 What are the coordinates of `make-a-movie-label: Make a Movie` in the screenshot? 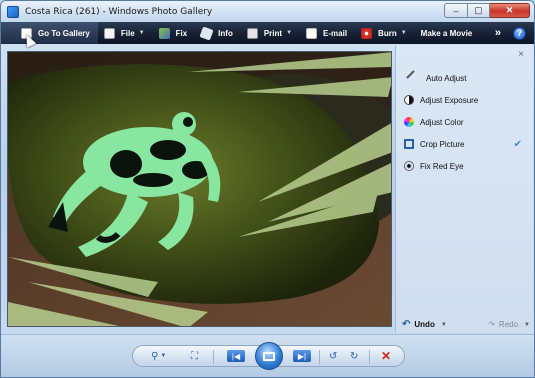 It's located at (446, 33).